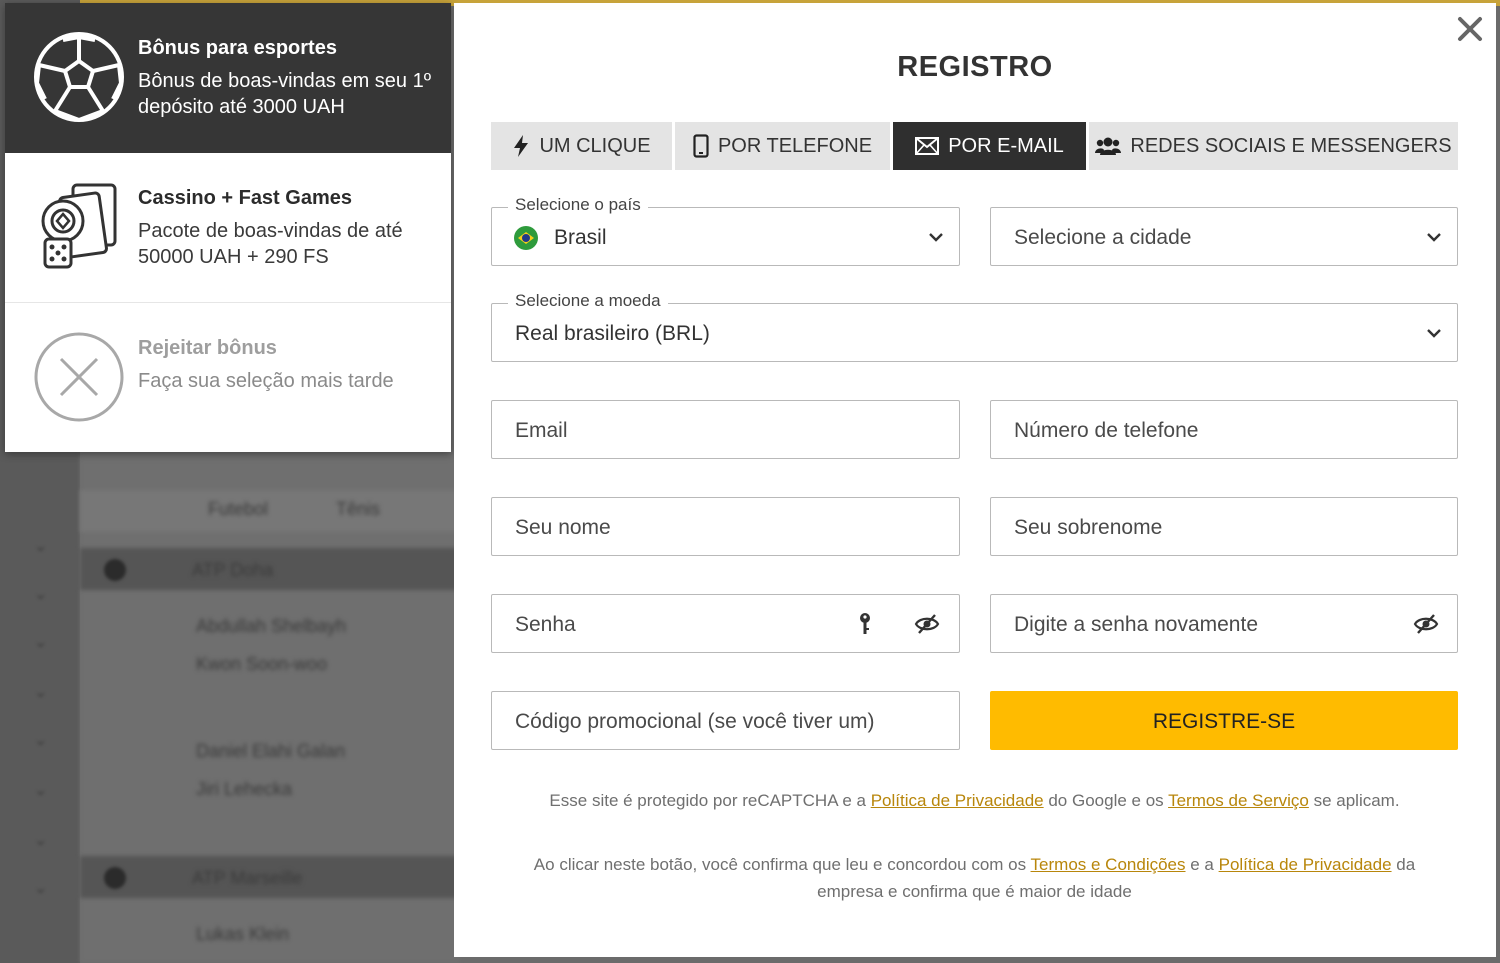 The height and width of the screenshot is (963, 1500). I want to click on bonus-option-title: Rejeitar bônus, so click(207, 348).